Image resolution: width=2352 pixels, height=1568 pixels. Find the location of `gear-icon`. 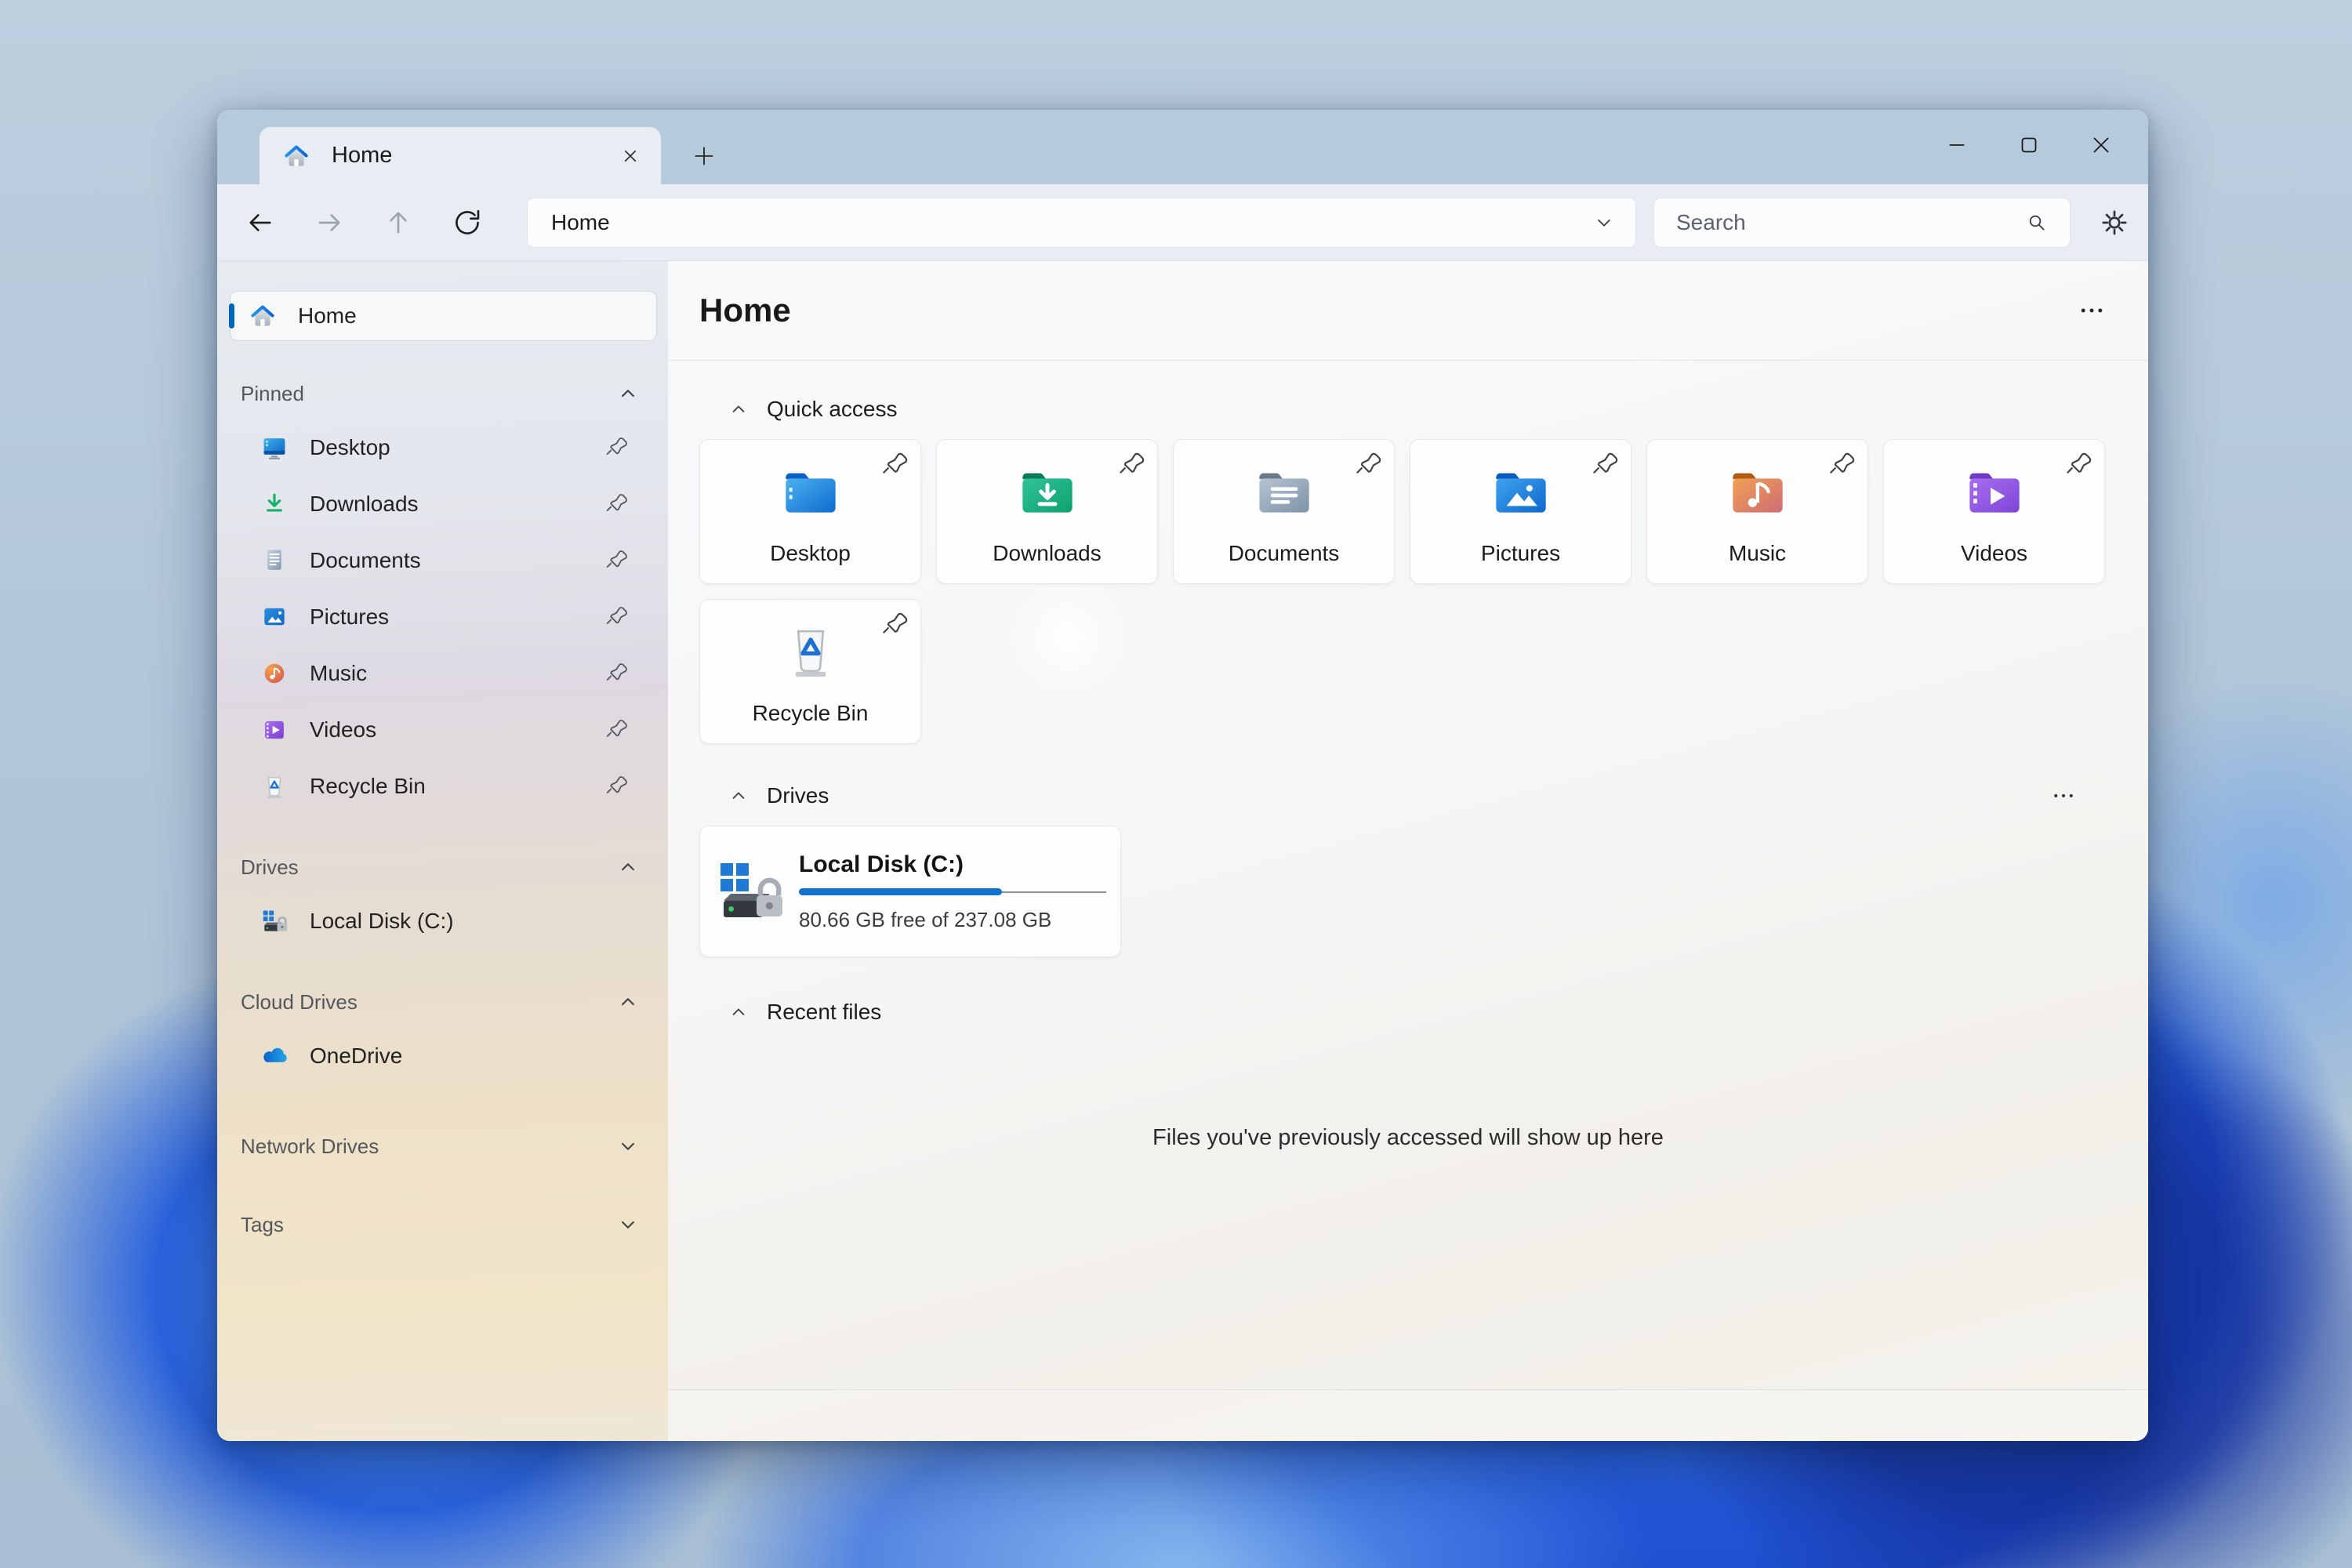

gear-icon is located at coordinates (2114, 222).